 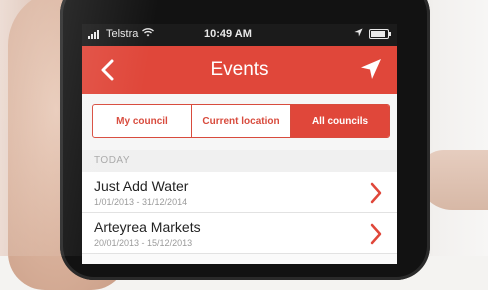 What do you see at coordinates (228, 34) in the screenshot?
I see `status-time: 10:49 AM` at bounding box center [228, 34].